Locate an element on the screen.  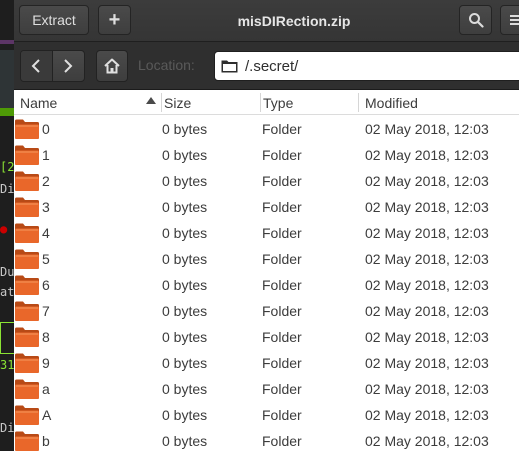
forward-button is located at coordinates (68, 66).